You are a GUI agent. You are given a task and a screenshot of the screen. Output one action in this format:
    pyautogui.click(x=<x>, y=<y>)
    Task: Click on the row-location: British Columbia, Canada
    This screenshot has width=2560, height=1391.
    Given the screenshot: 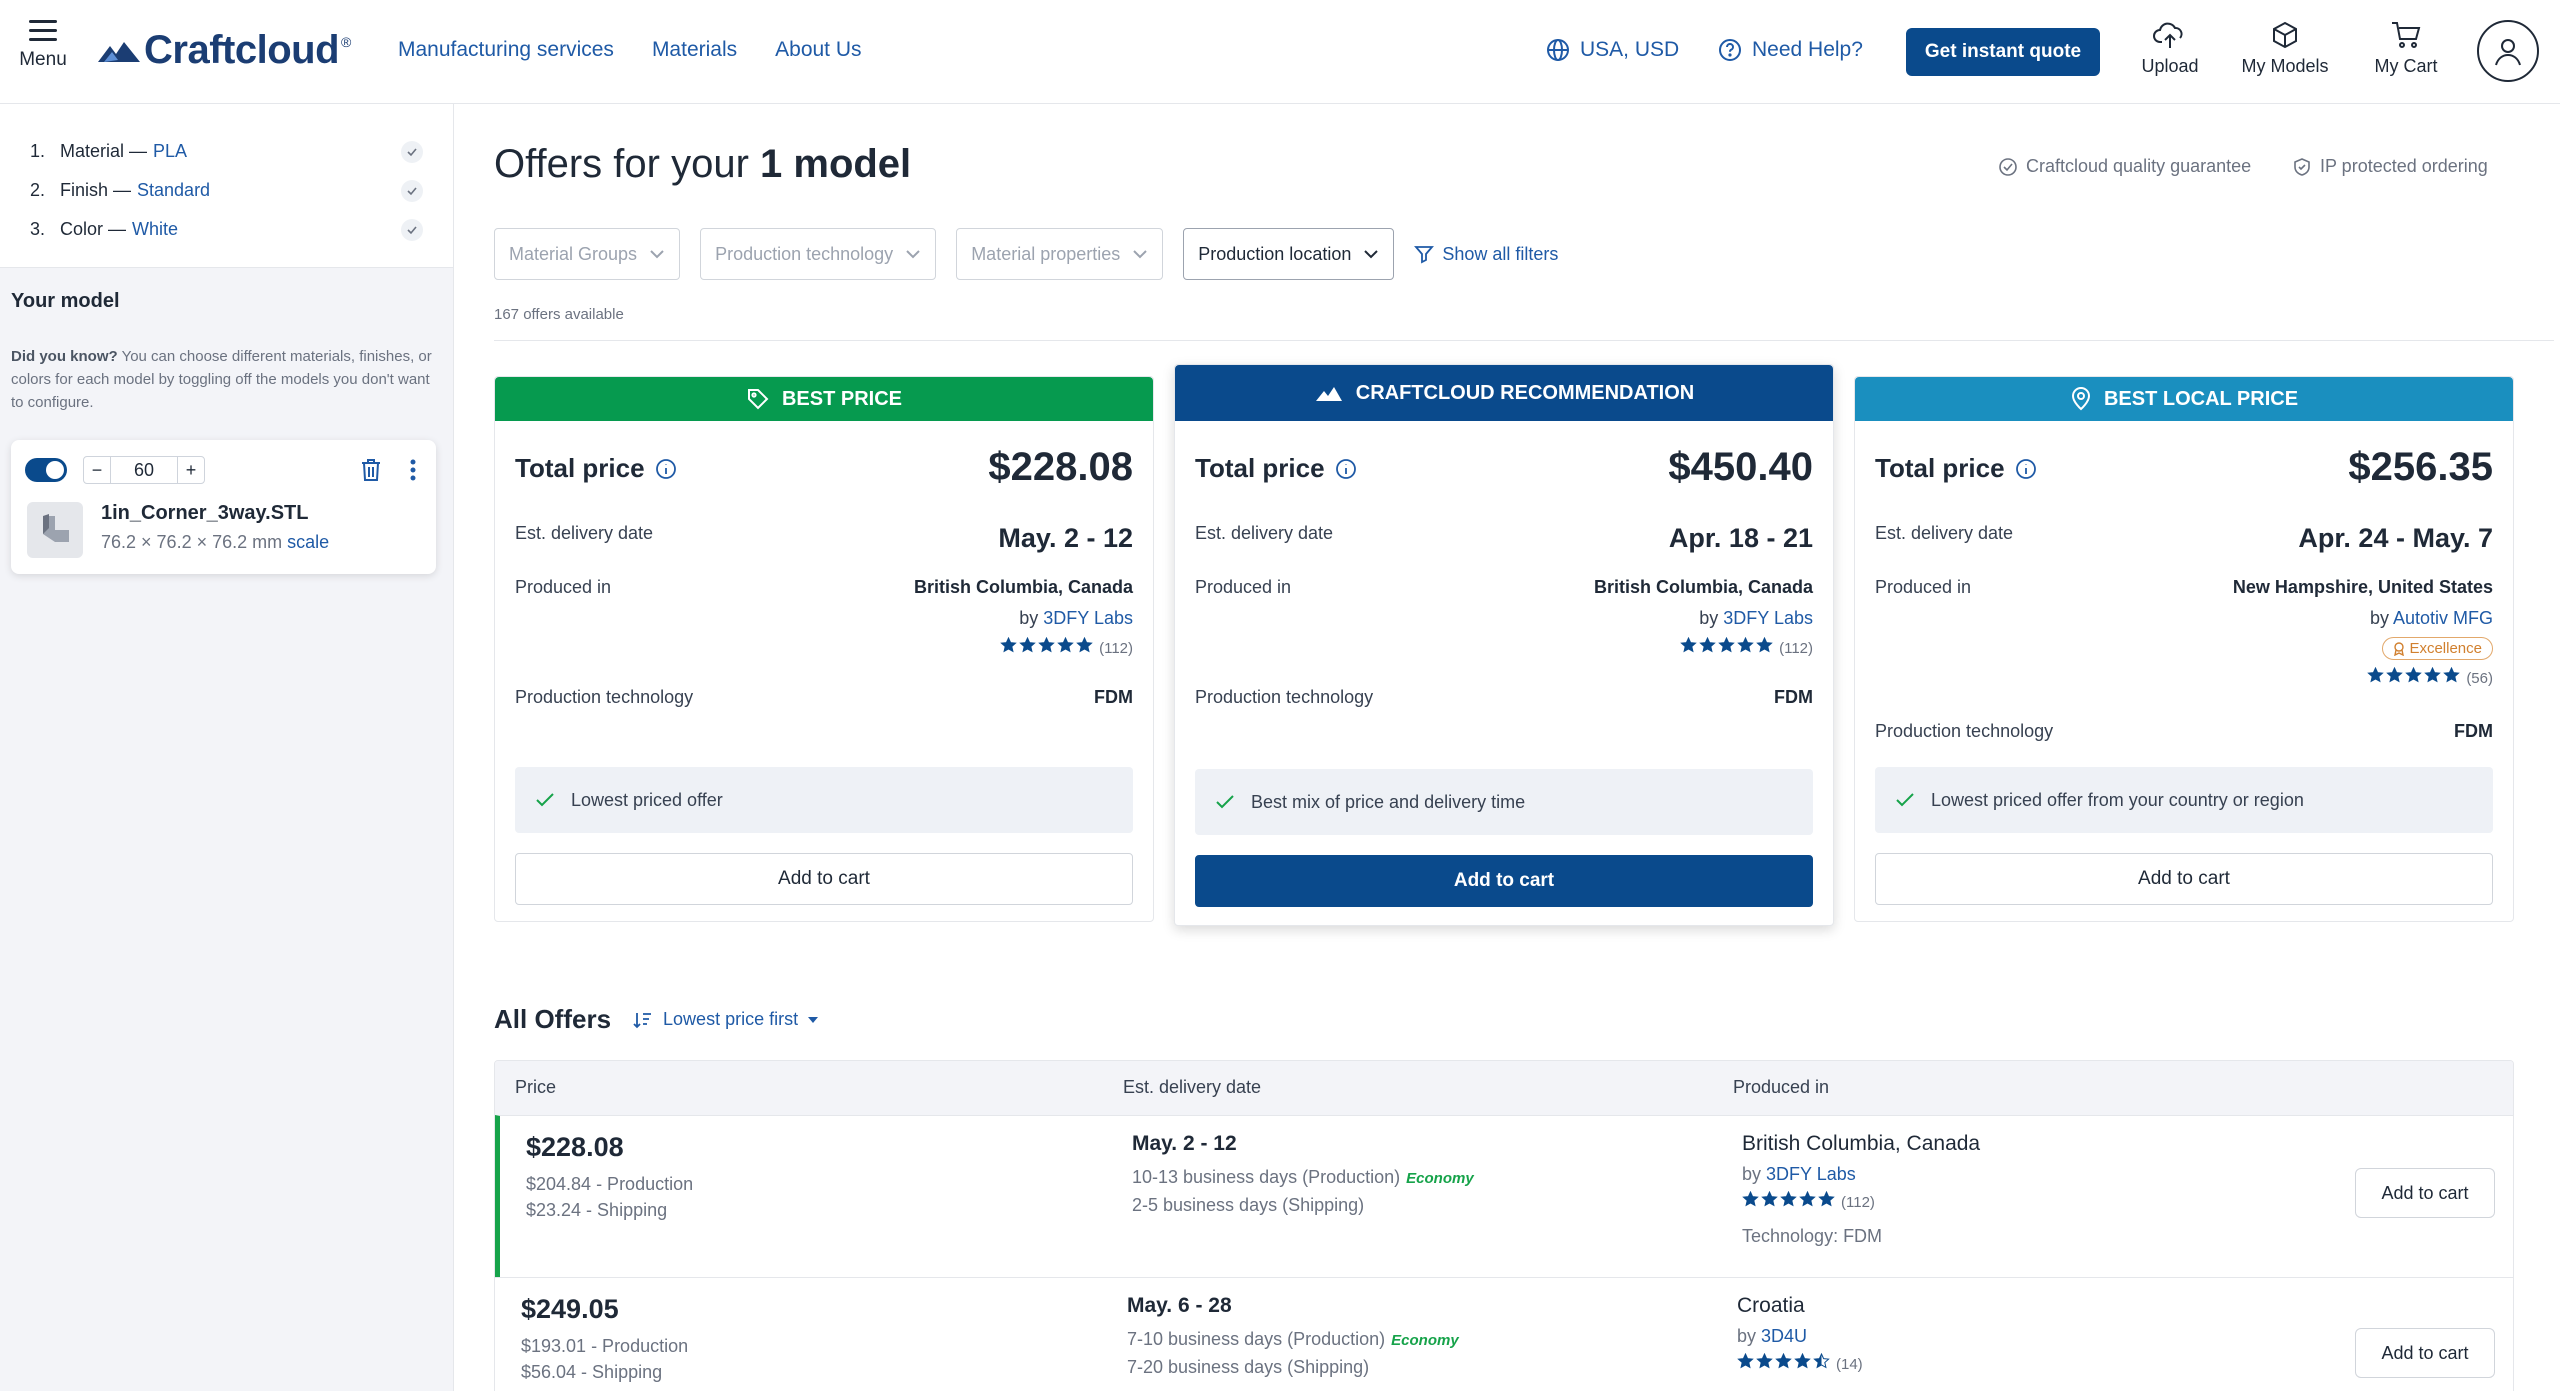 What is the action you would take?
    pyautogui.click(x=1861, y=1143)
    